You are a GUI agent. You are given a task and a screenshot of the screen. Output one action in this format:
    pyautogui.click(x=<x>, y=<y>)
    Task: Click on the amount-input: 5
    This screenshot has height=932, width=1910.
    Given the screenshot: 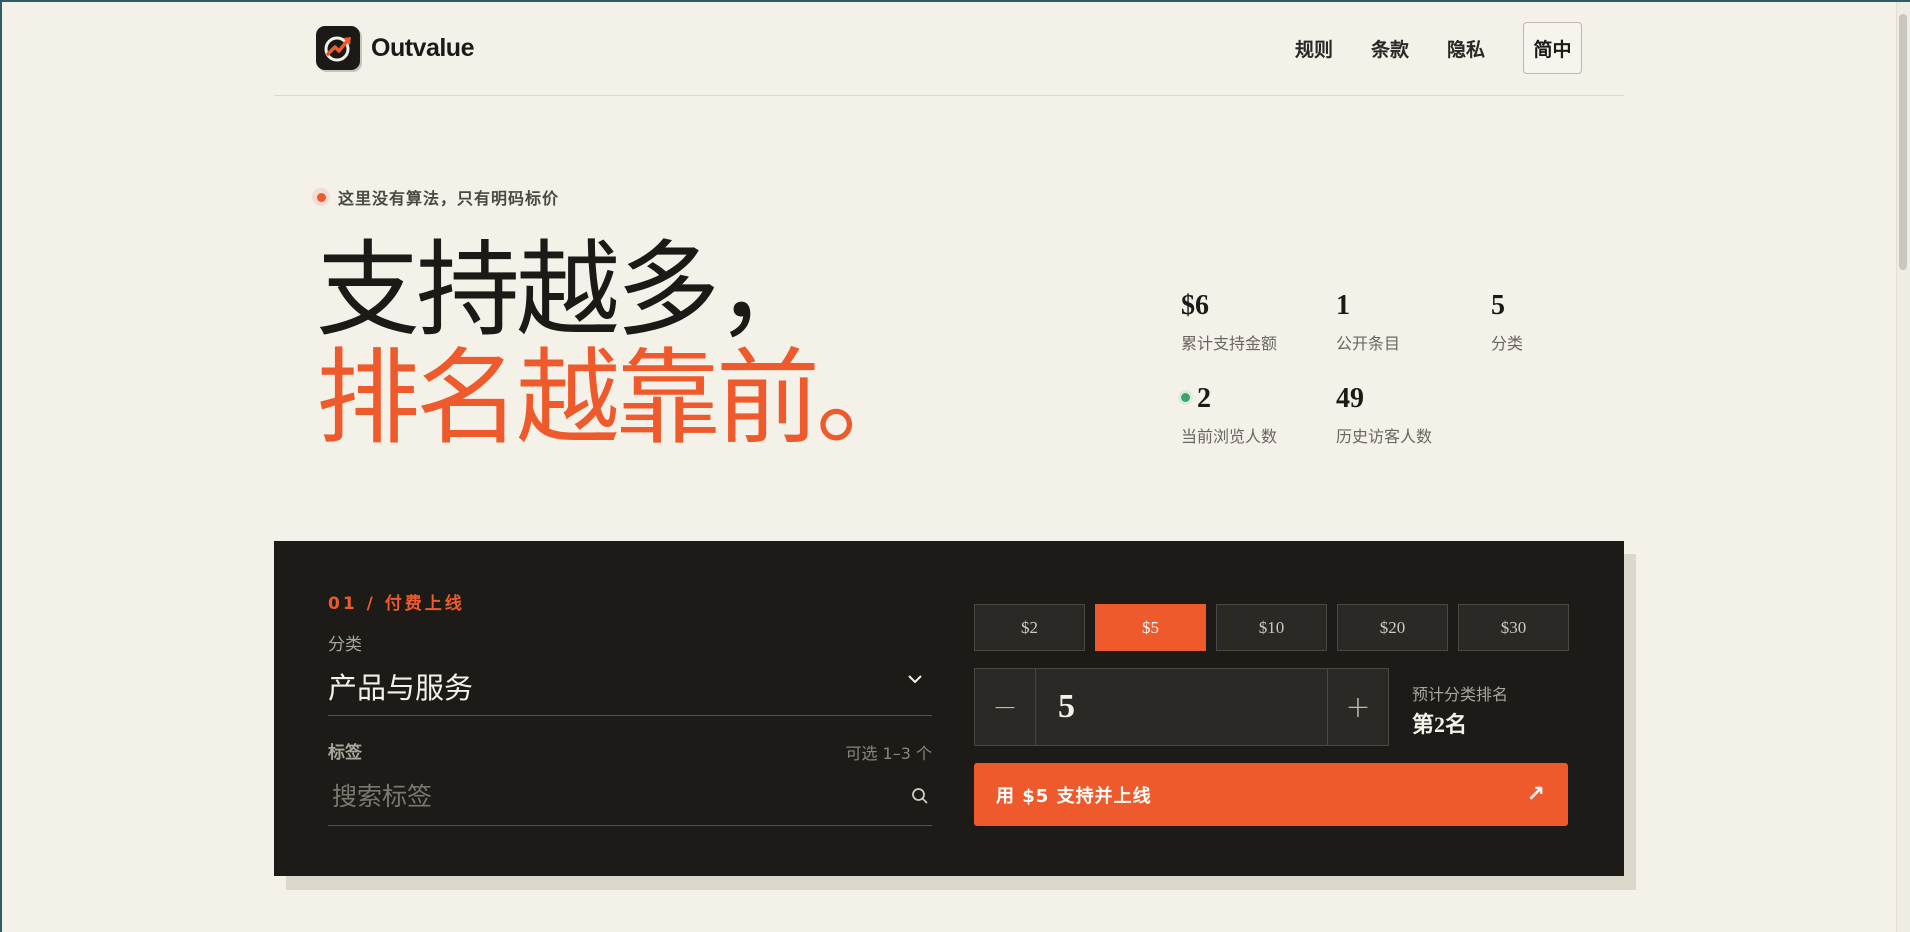 What is the action you would take?
    pyautogui.click(x=1181, y=707)
    